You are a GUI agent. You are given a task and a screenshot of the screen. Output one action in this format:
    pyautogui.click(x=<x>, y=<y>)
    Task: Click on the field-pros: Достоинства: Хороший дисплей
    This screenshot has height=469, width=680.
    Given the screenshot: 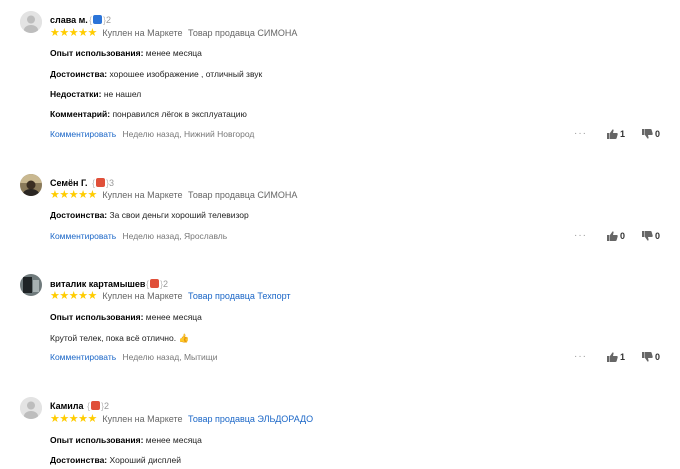 What is the action you would take?
    pyautogui.click(x=115, y=460)
    